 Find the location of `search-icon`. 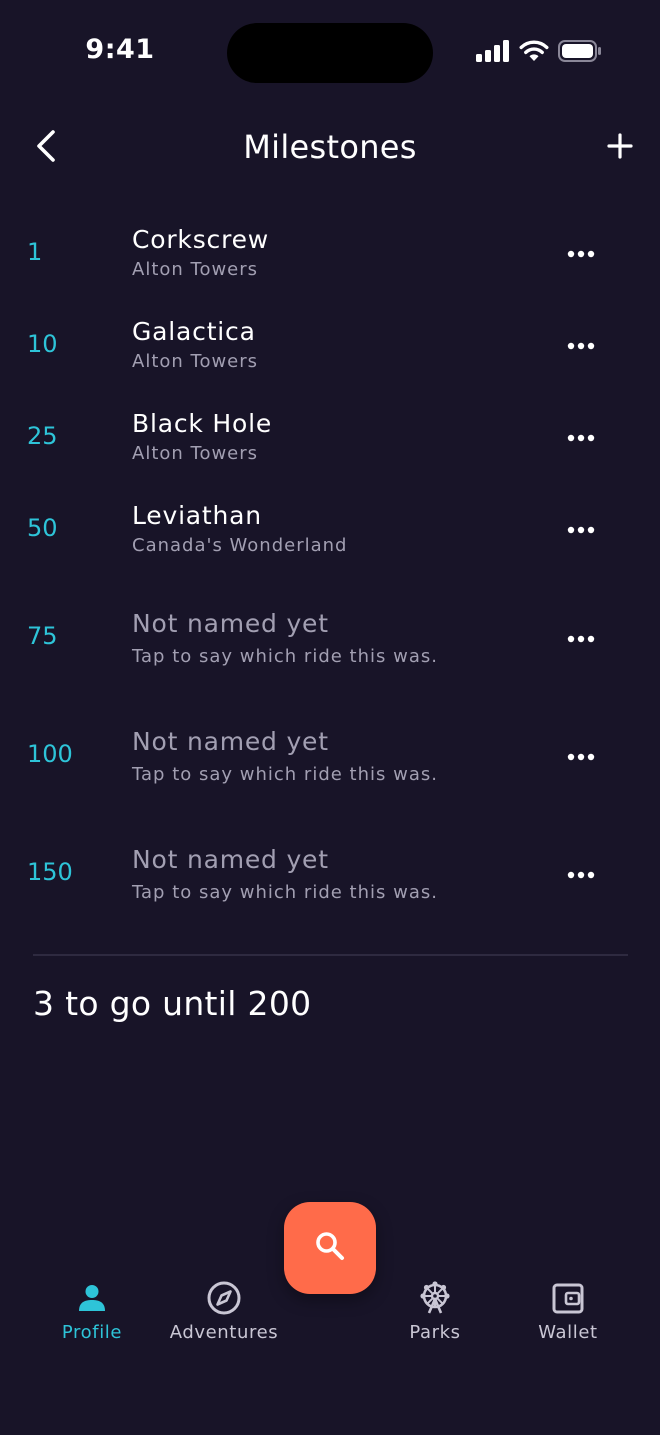

search-icon is located at coordinates (330, 1248).